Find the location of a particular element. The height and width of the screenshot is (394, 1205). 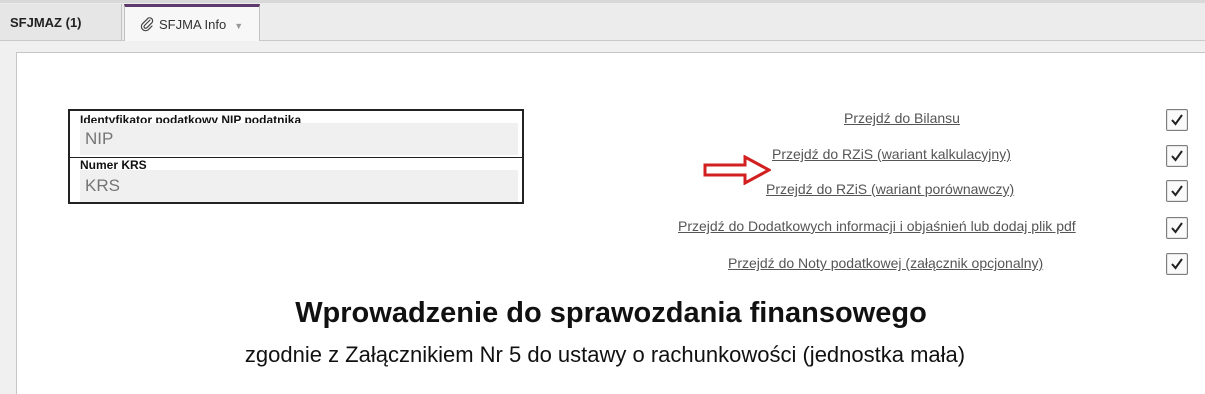

tab-bar: SFJMAZ (1) SFJMA Info ▼ is located at coordinates (602, 20).